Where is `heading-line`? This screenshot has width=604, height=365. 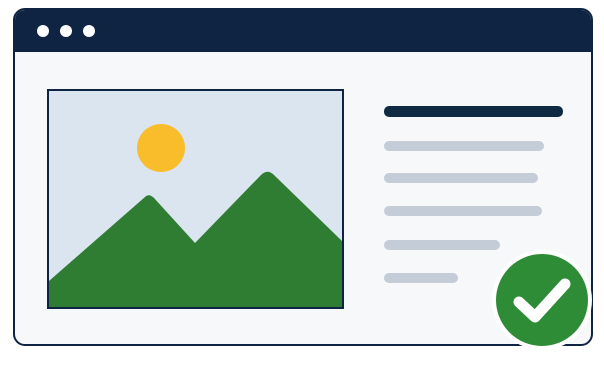
heading-line is located at coordinates (473, 111).